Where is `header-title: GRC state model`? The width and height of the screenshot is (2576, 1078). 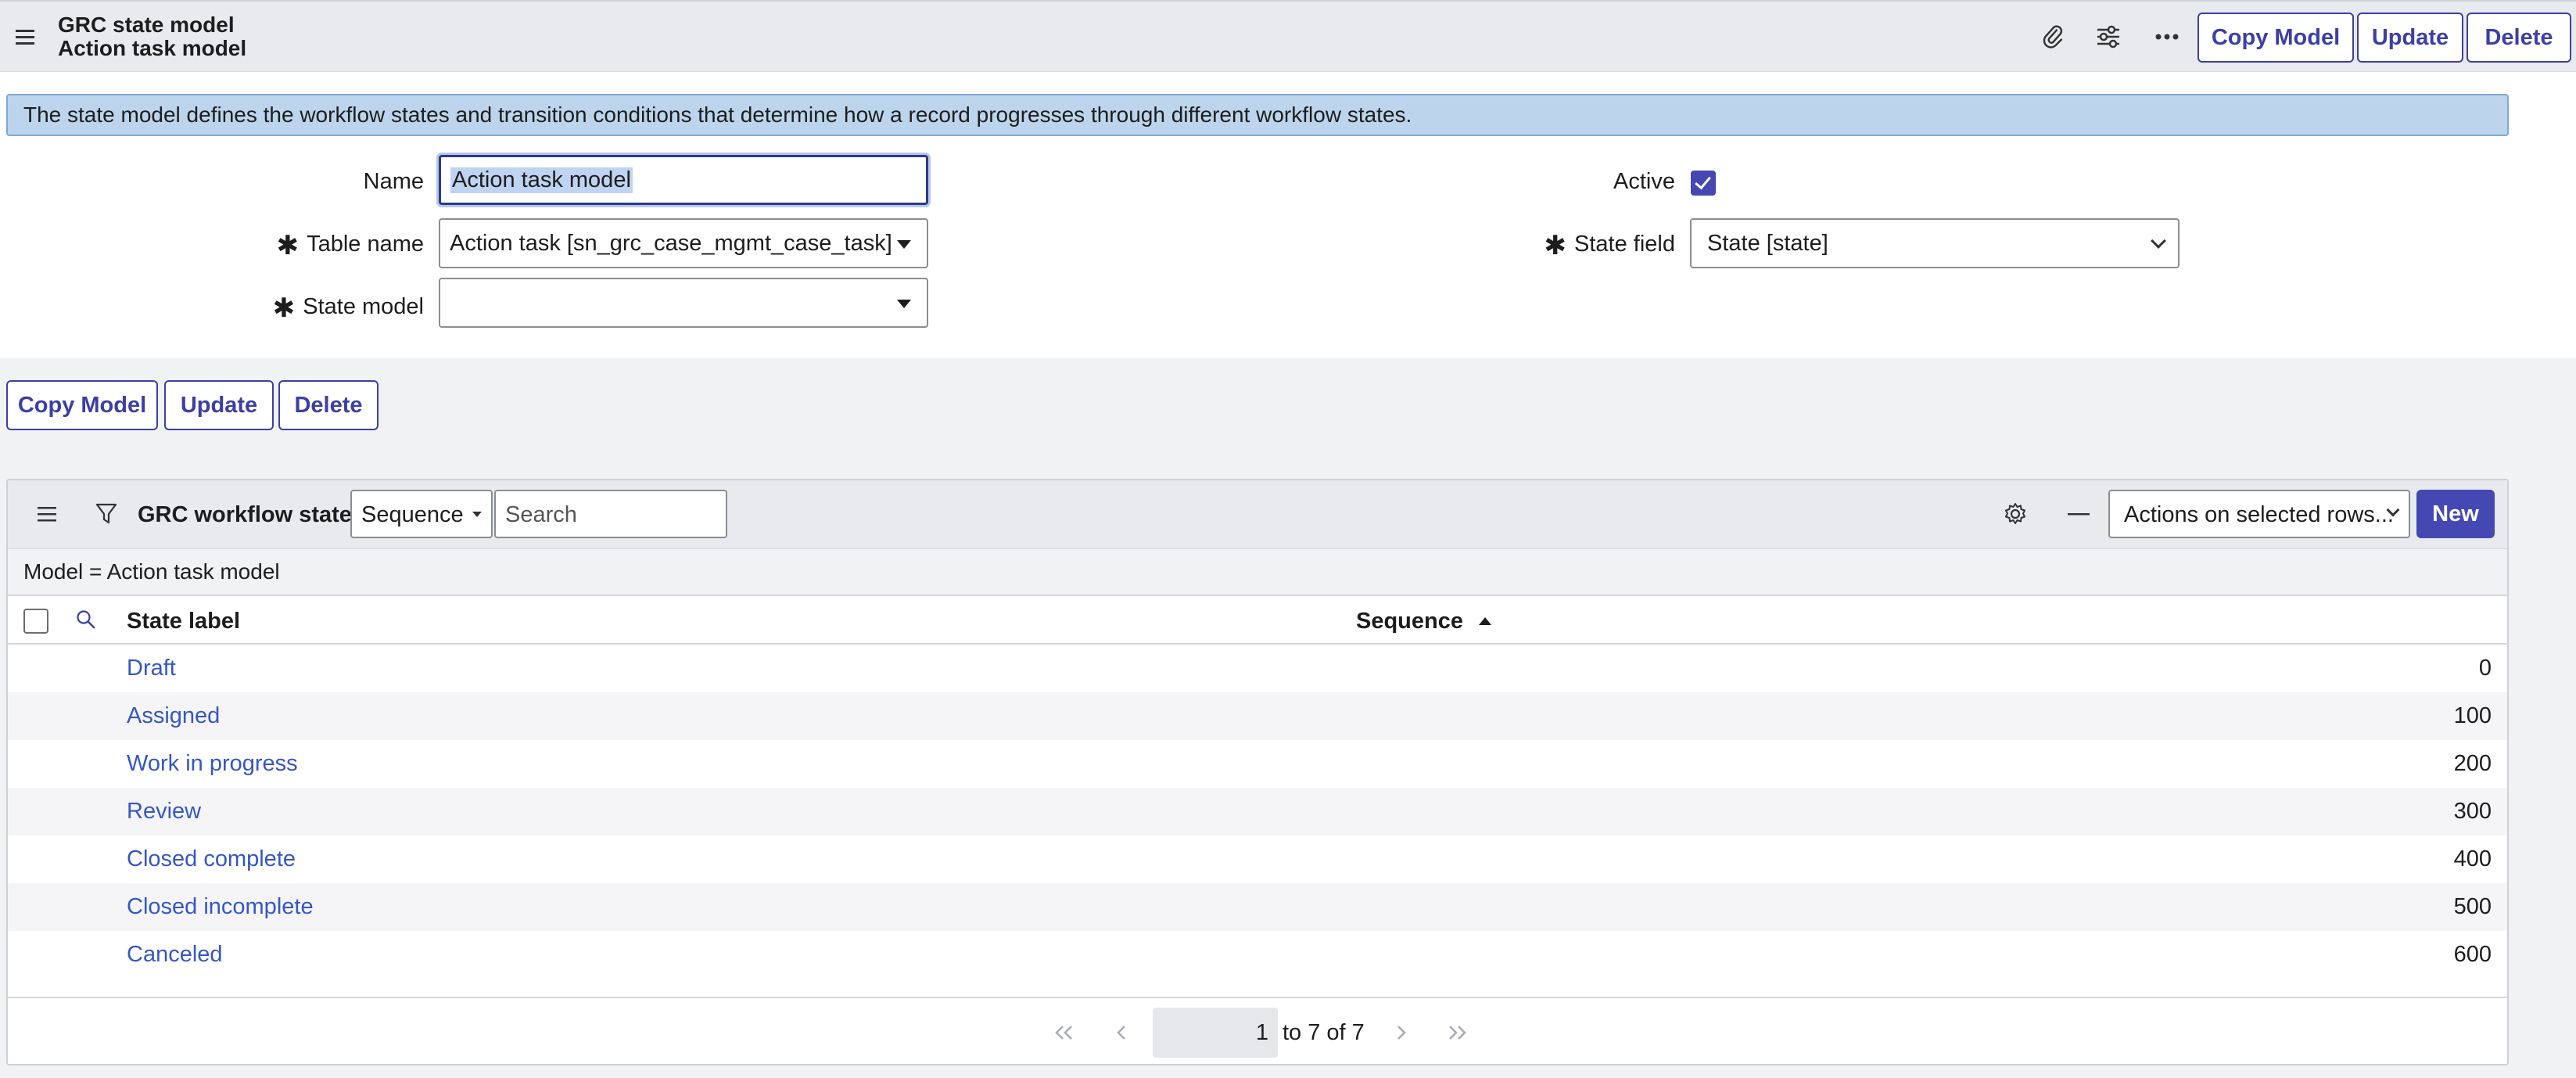
header-title: GRC state model is located at coordinates (146, 25).